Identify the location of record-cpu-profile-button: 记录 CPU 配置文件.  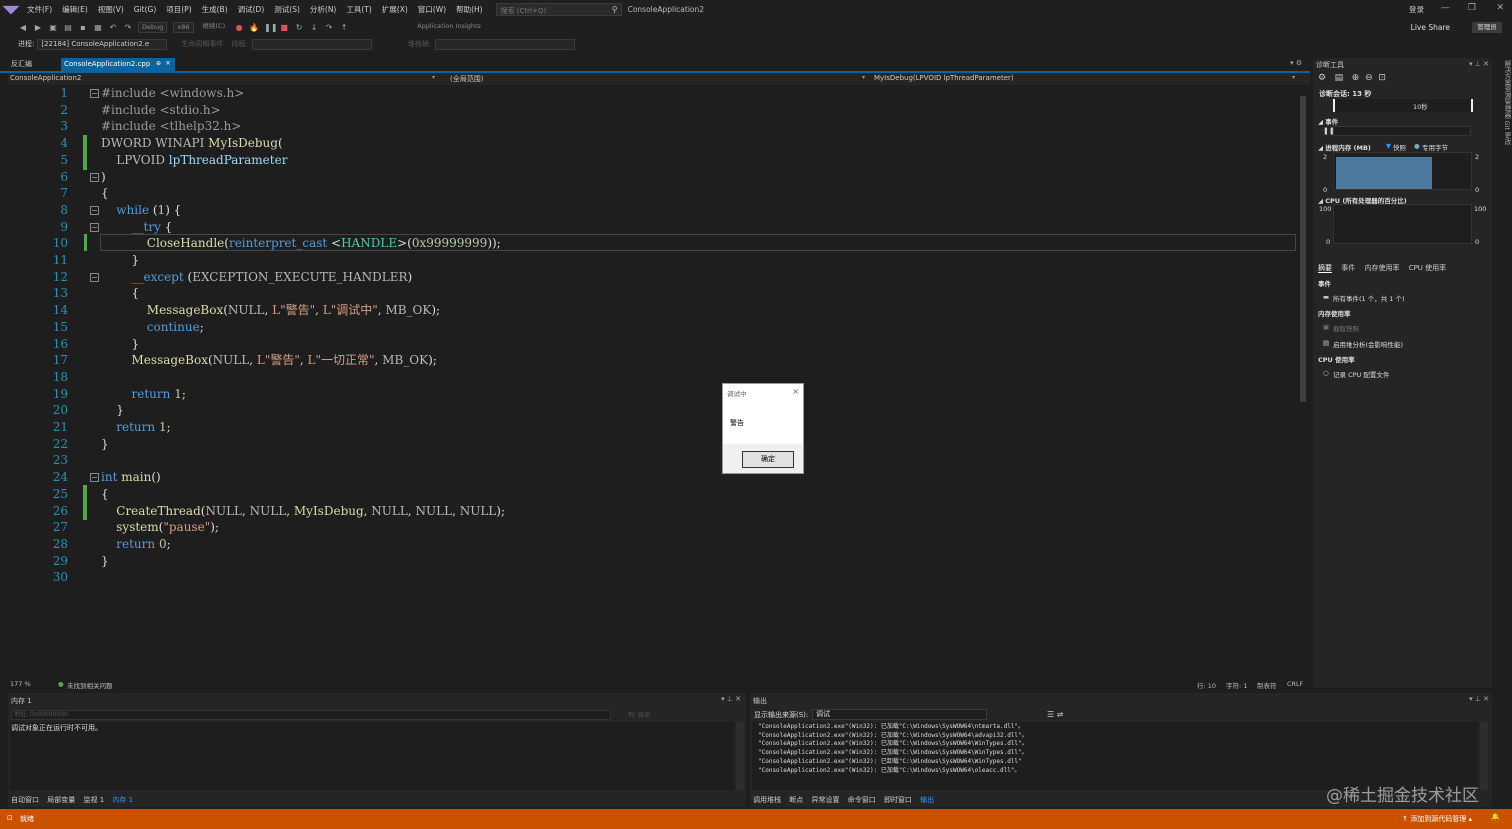
(1361, 374).